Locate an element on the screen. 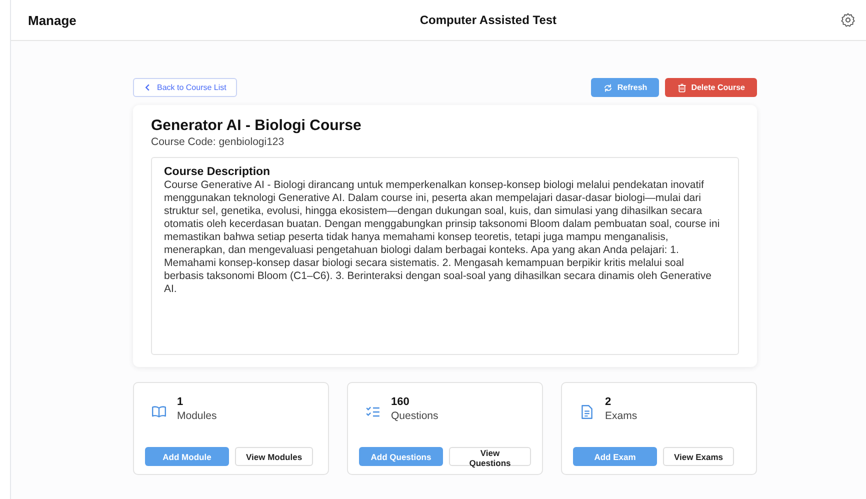 This screenshot has width=866, height=499. view-button: View Modules is located at coordinates (274, 456).